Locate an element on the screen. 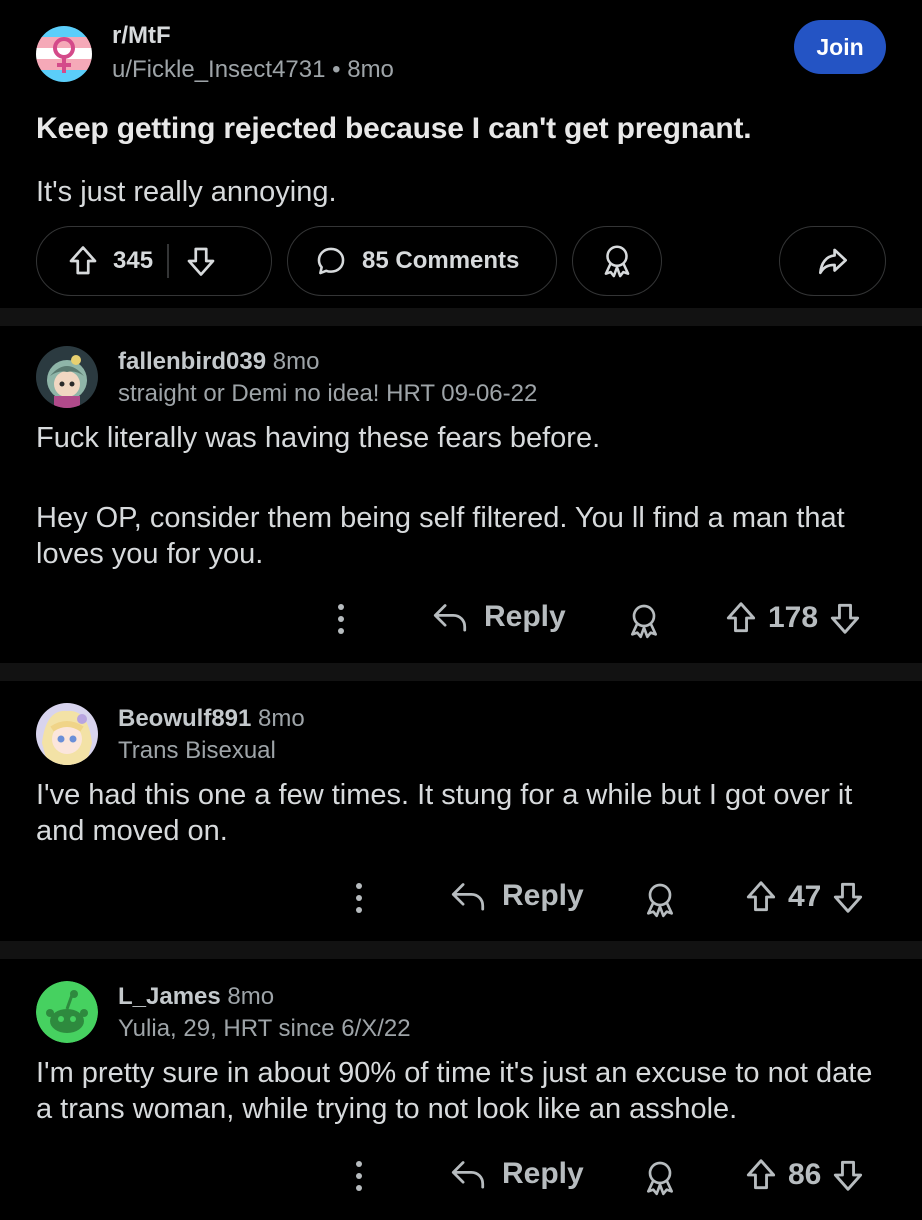 This screenshot has width=922, height=1220. comment-username: L_James is located at coordinates (169, 996).